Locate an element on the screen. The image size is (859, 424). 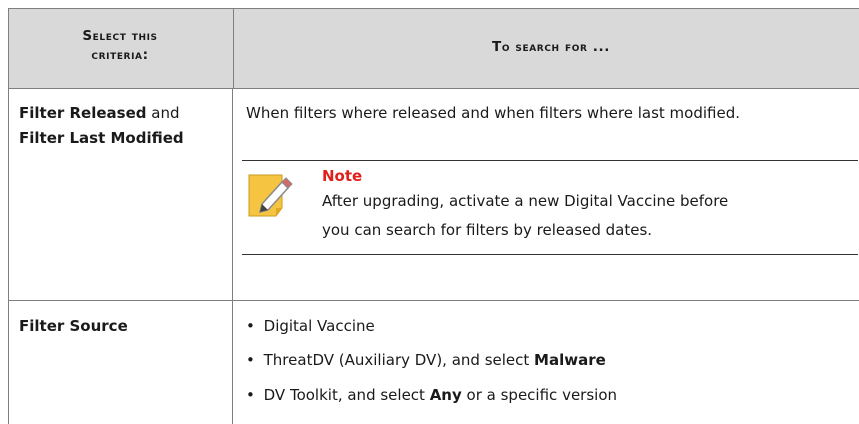
malware-label: Malware is located at coordinates (570, 360).